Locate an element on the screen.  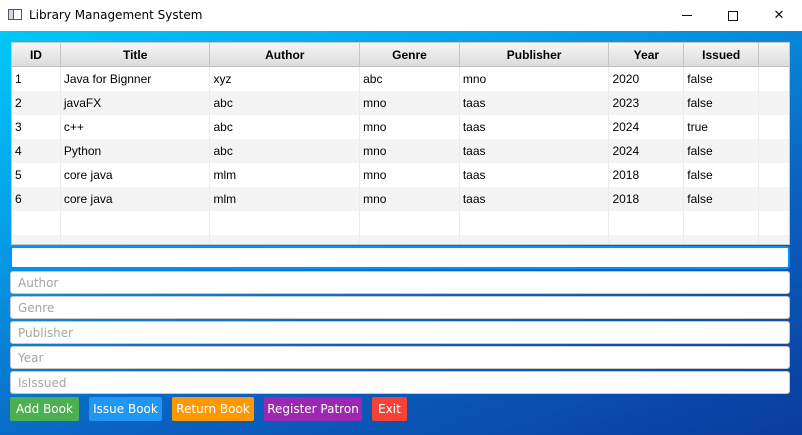
column-header-title: Title is located at coordinates (136, 55).